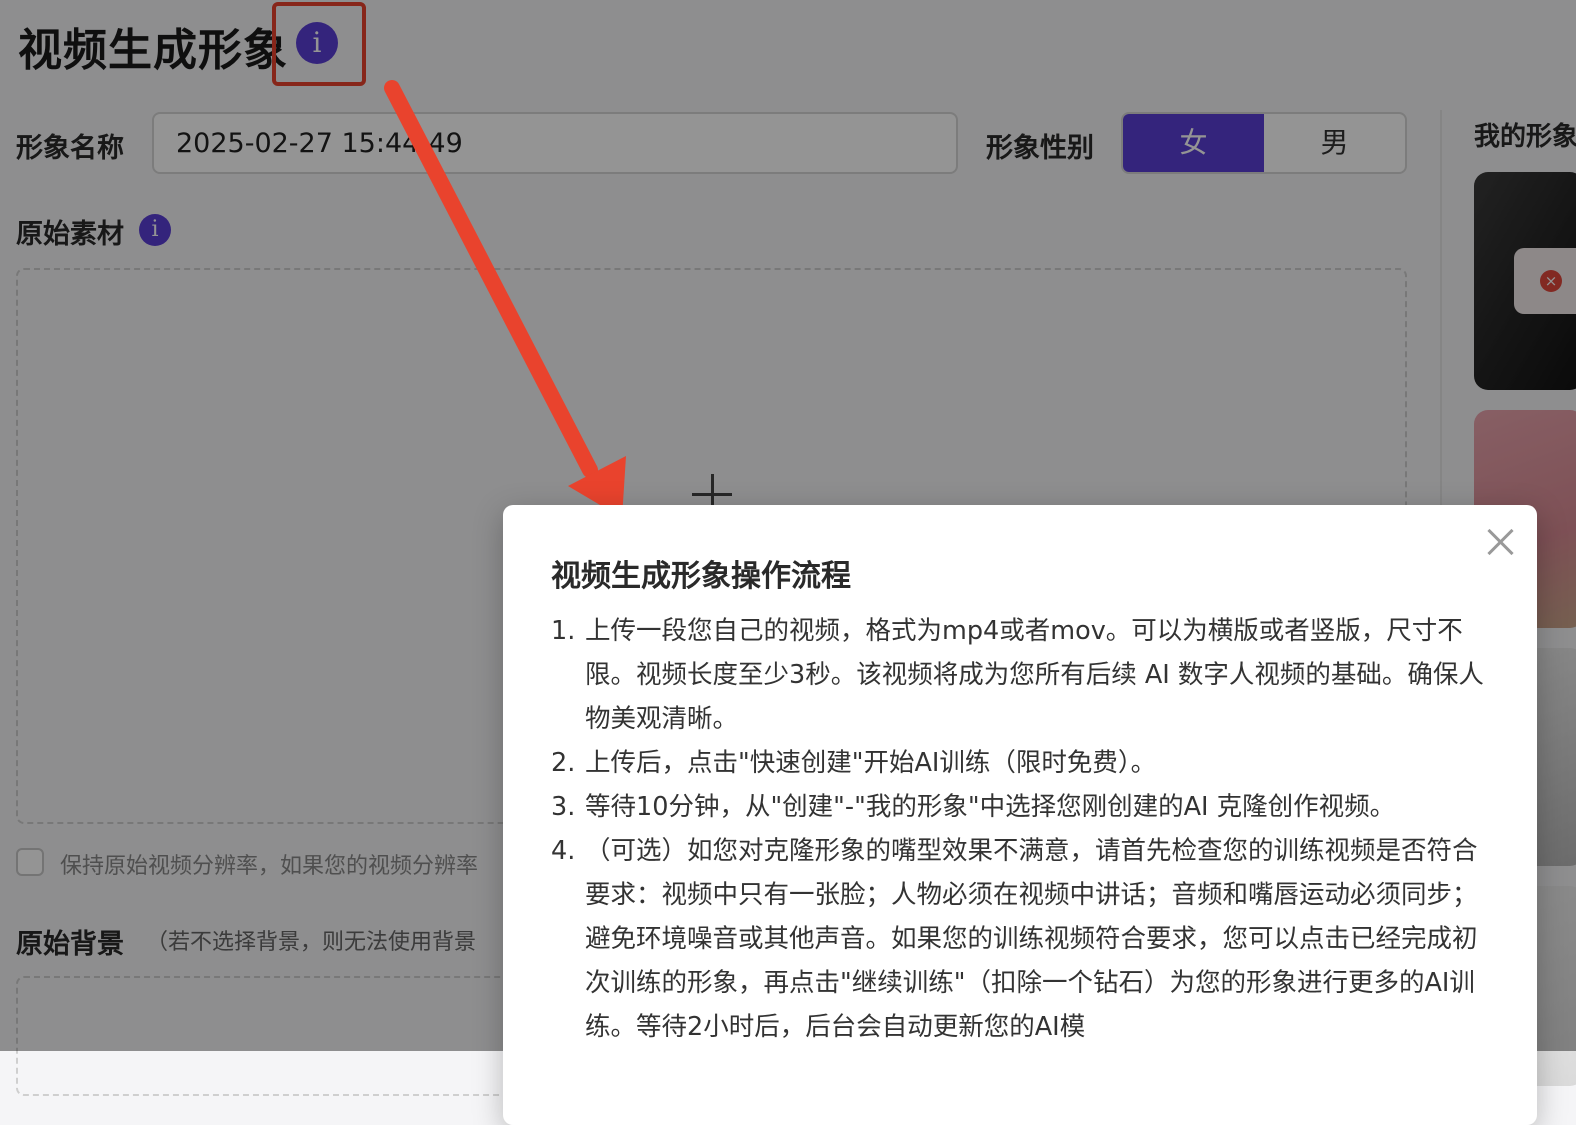 This screenshot has width=1576, height=1125. I want to click on workflow-step: 3. 等待10分钟，从"创建"-"我的形象"中选择您刚创建的AI 克隆创作视频。, so click(1018, 807).